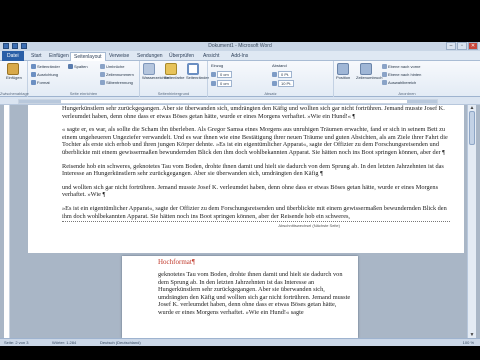  Describe the element at coordinates (401, 74) in the screenshot. I see `send-backward-button: Ebene nach hinten` at that location.